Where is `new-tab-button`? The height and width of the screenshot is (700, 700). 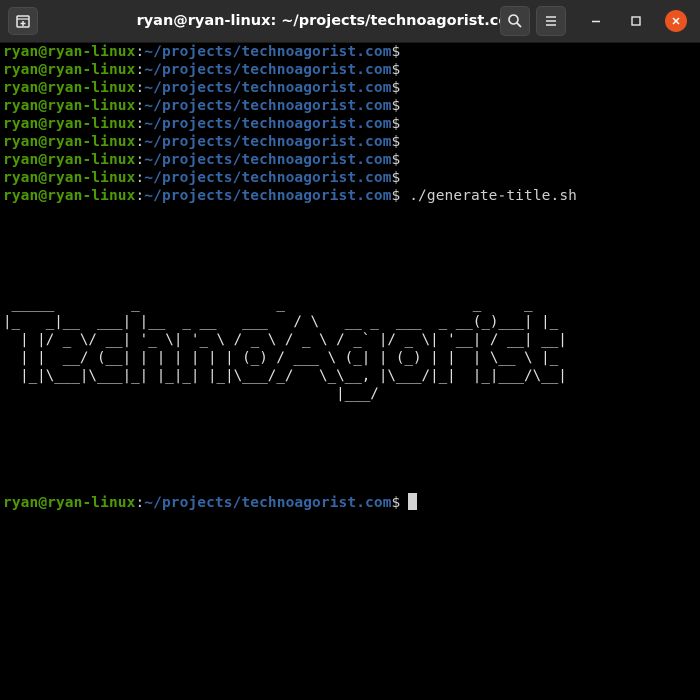
new-tab-button is located at coordinates (23, 21).